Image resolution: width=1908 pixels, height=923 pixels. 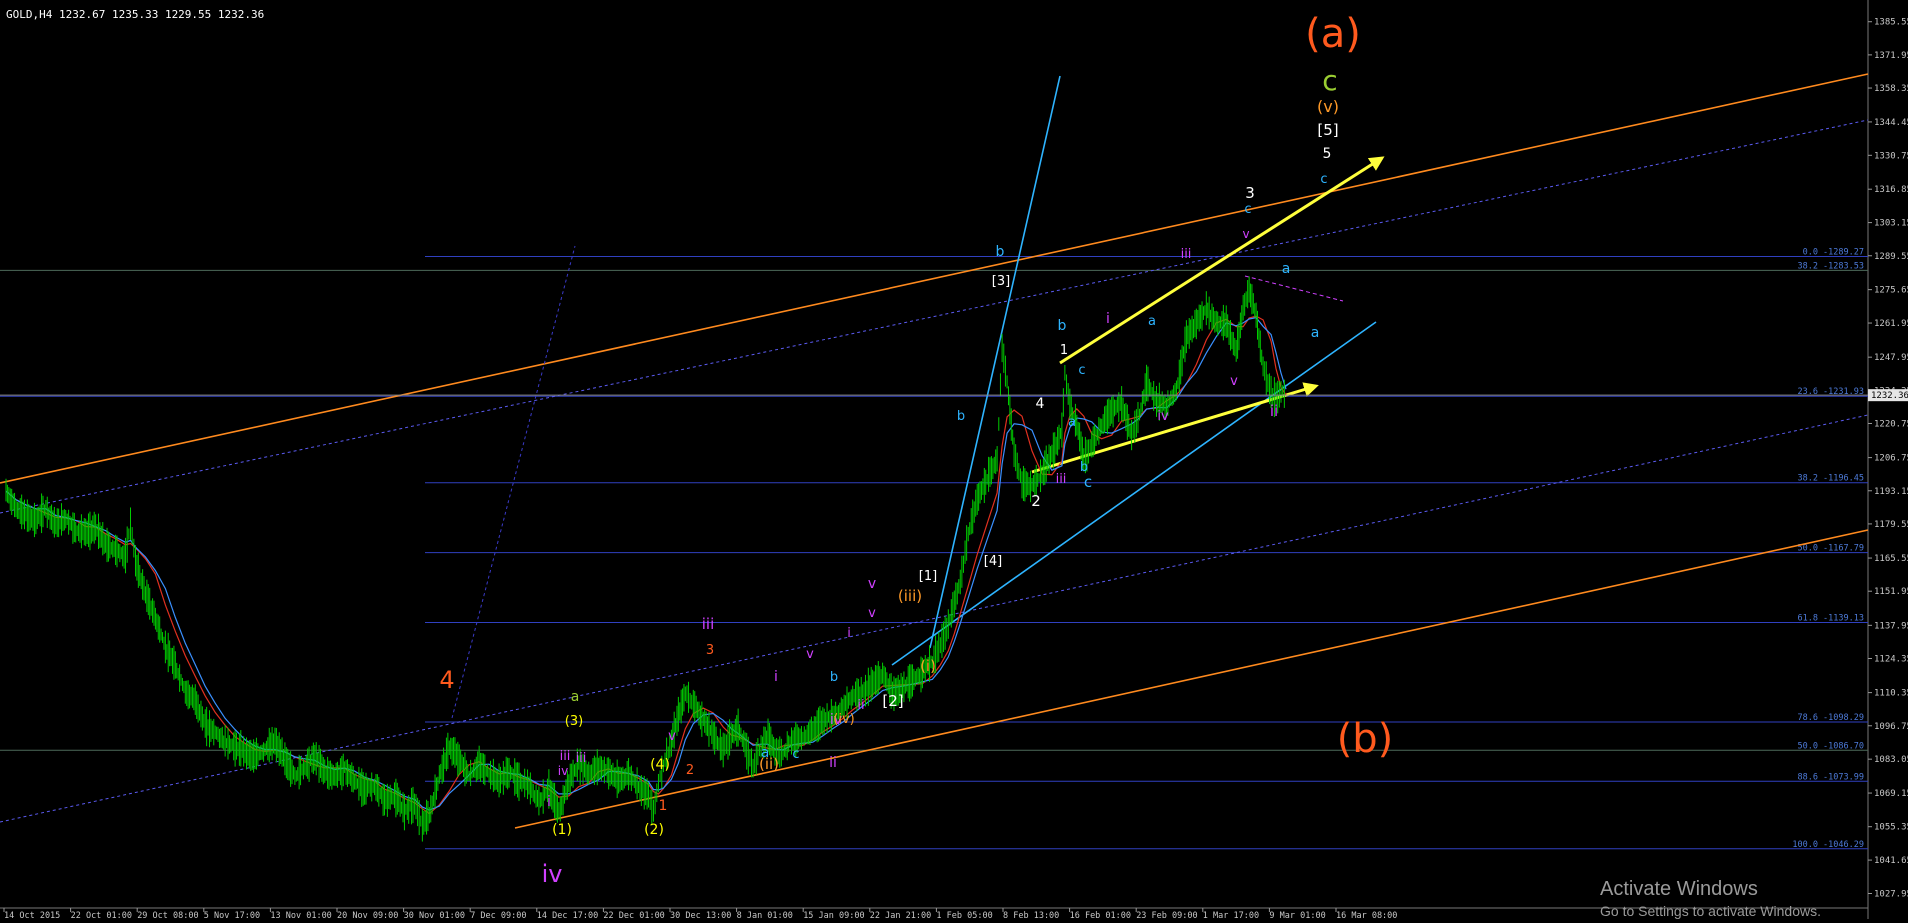 What do you see at coordinates (843, 719) in the screenshot?
I see `wave-label: (iv)` at bounding box center [843, 719].